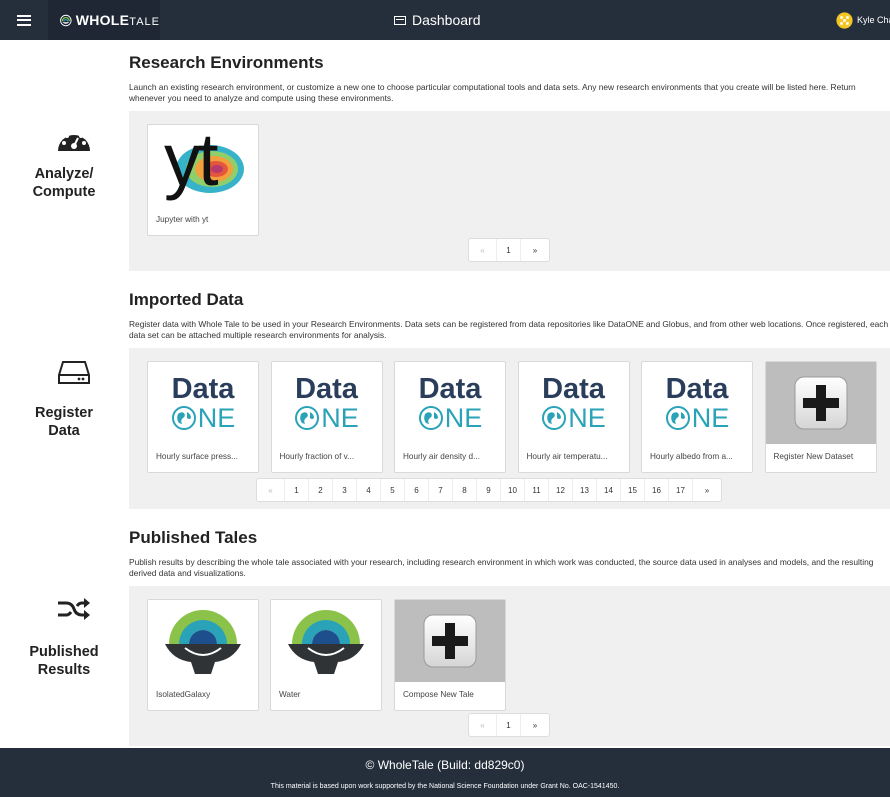  I want to click on pager-page-7: 7, so click(441, 490).